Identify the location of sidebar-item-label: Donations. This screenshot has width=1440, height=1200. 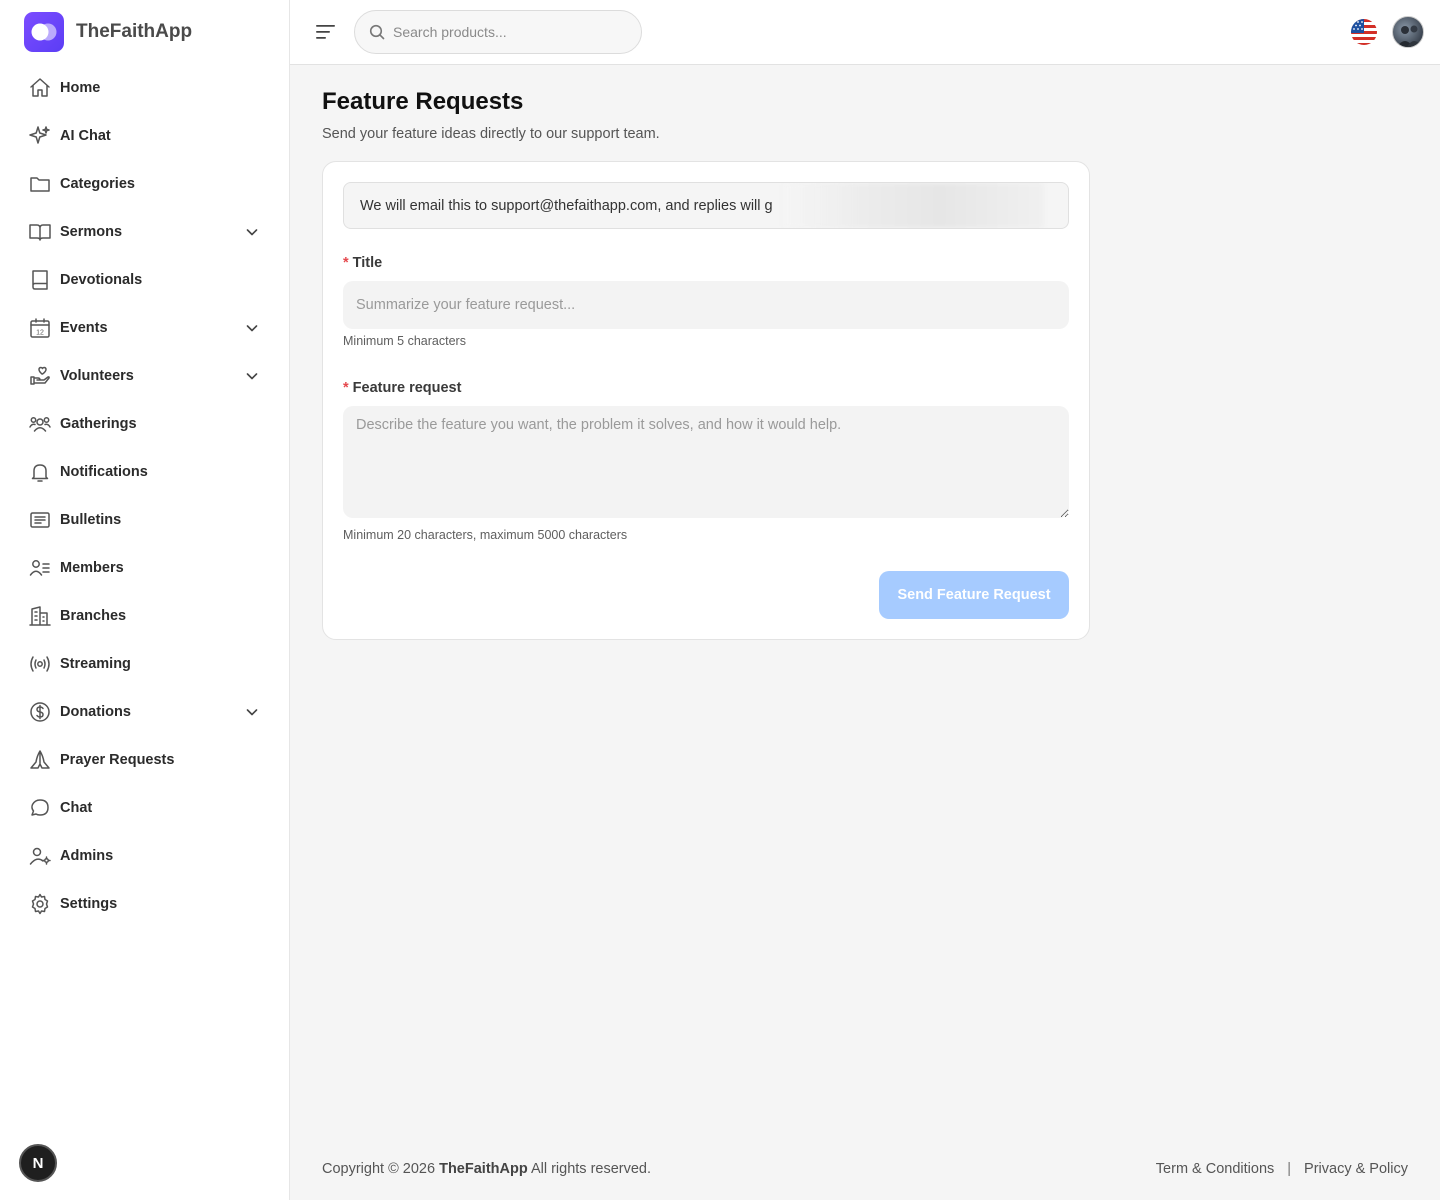
(95, 712).